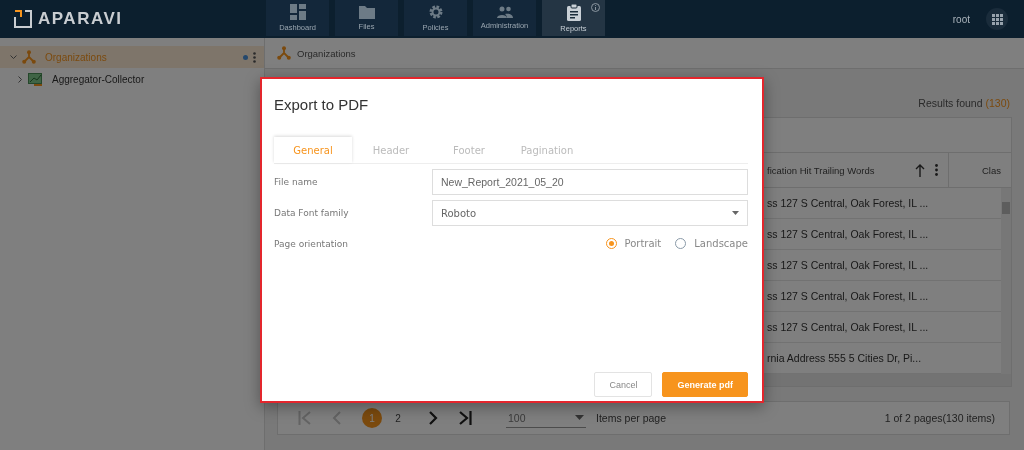 The image size is (1024, 450). Describe the element at coordinates (465, 418) in the screenshot. I see `last-page-icon` at that location.